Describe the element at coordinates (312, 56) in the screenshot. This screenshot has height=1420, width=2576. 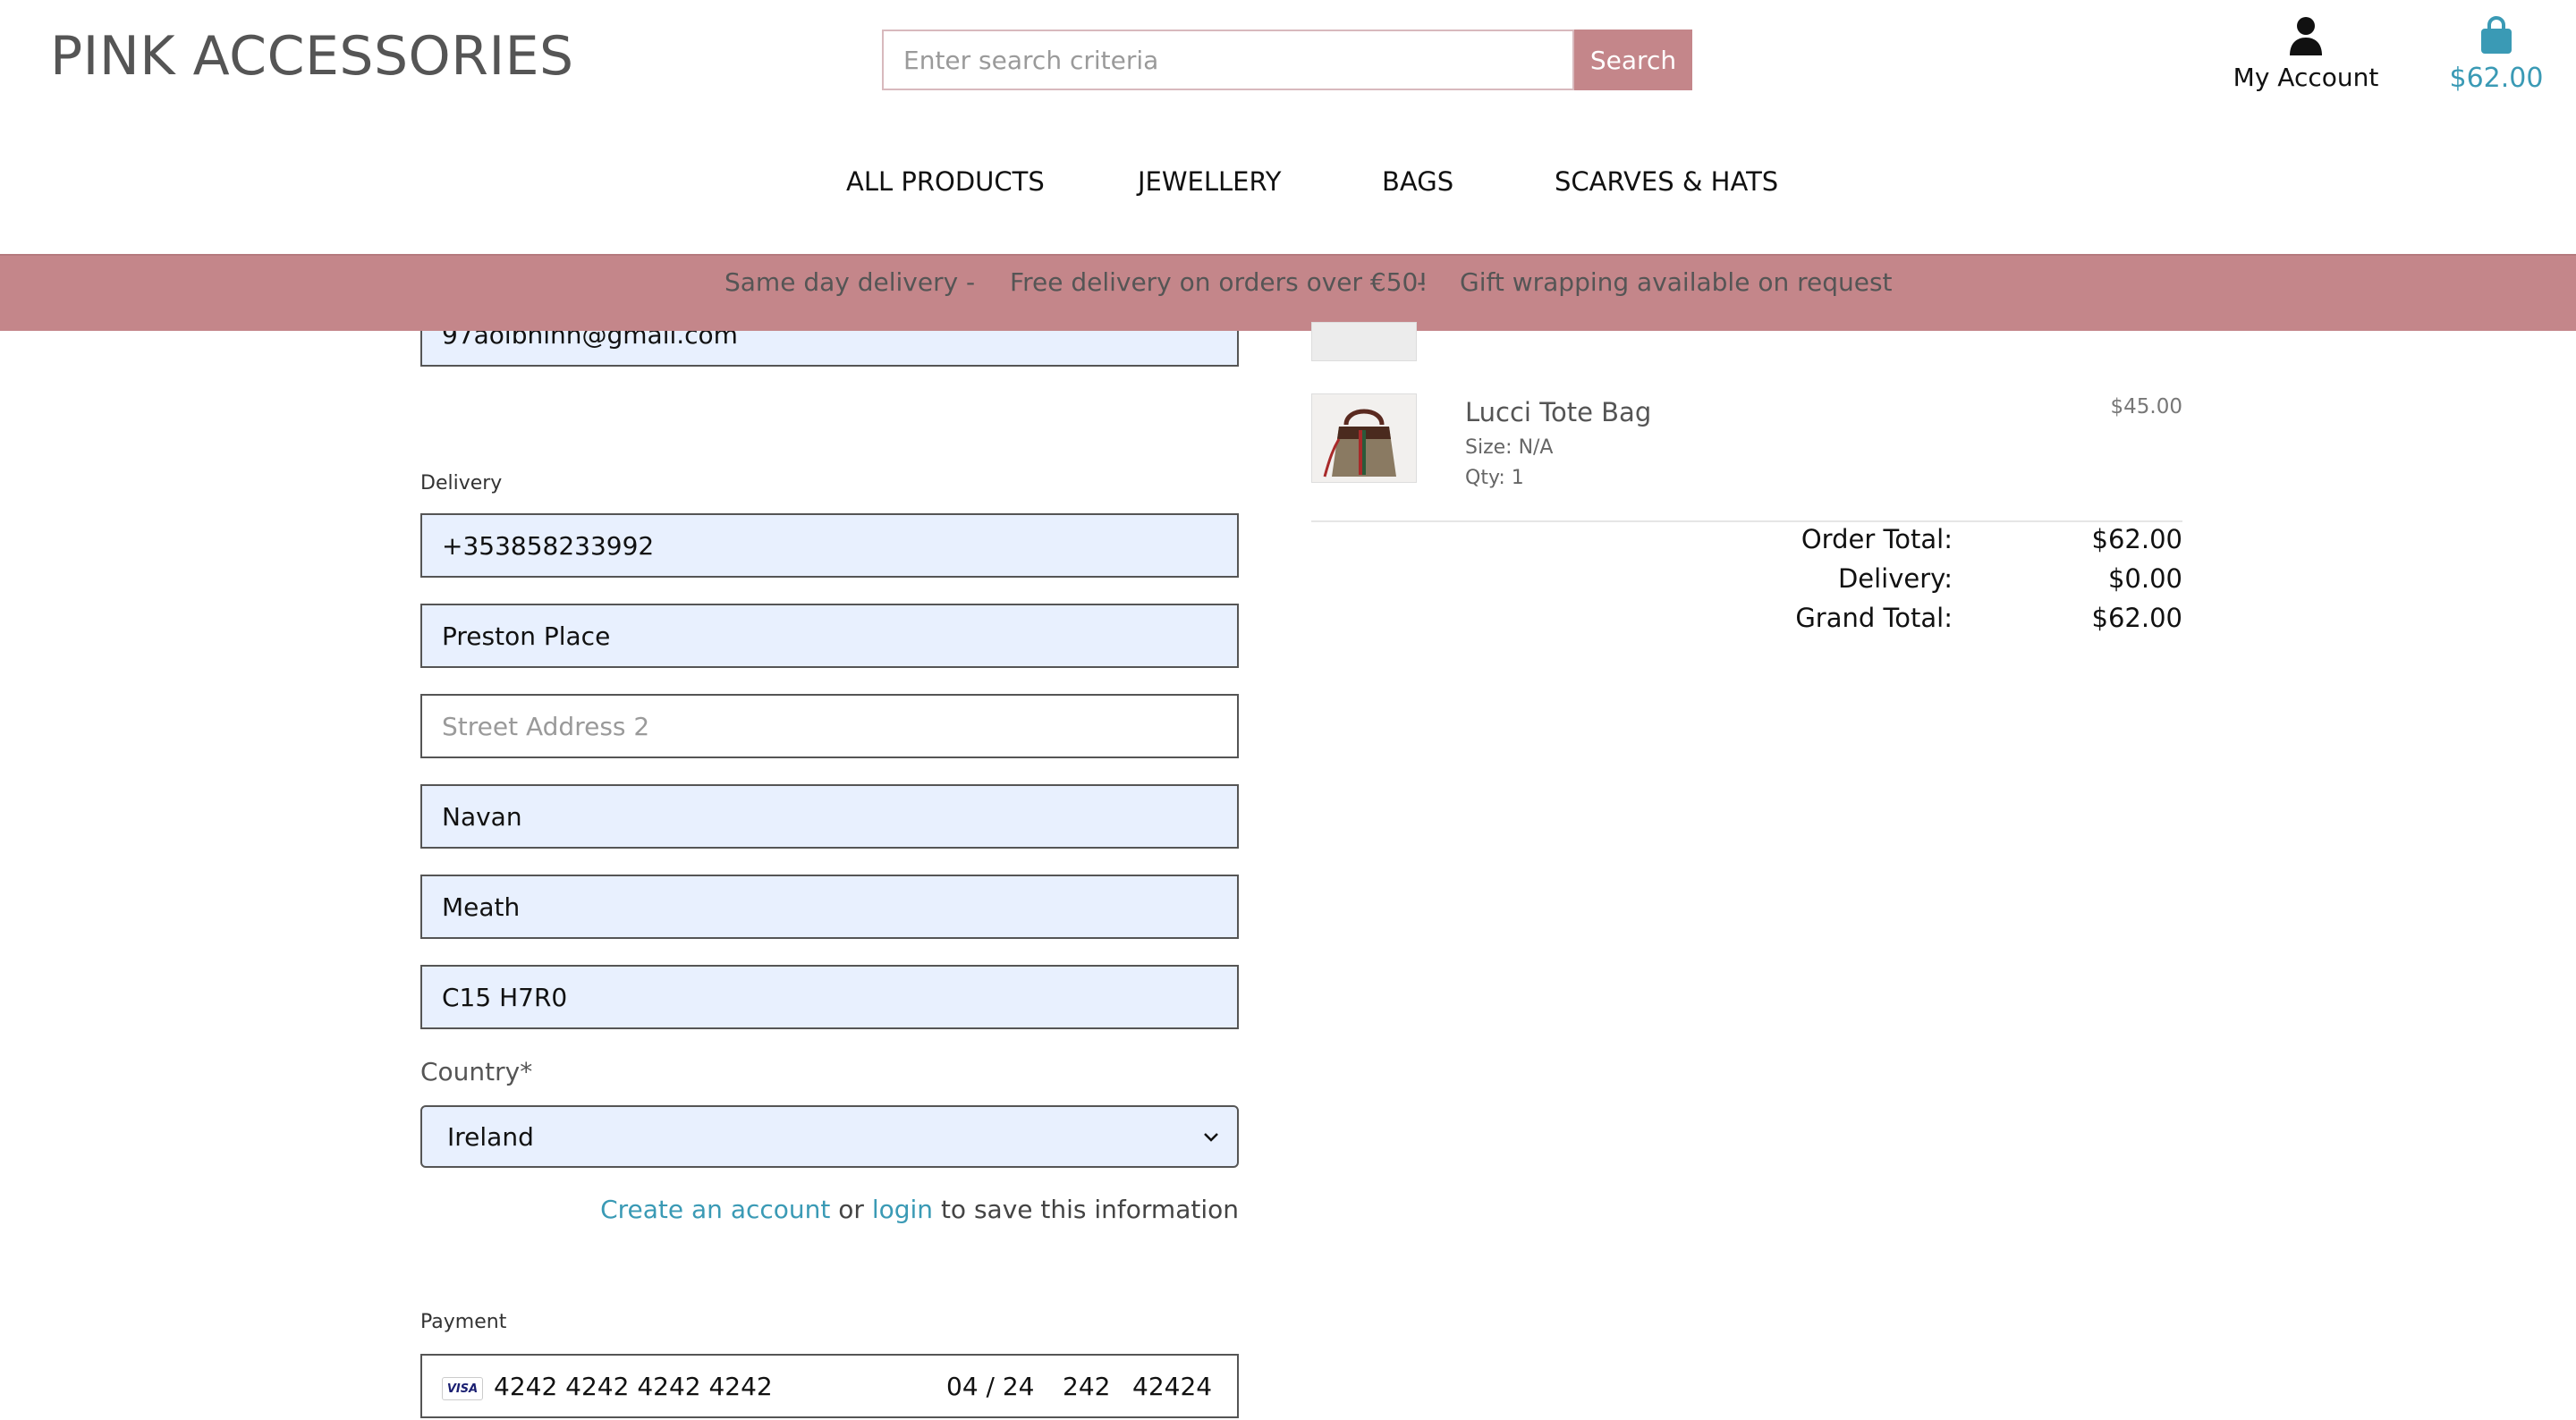
I see `site-logo: PINK ACCESSORIES` at that location.